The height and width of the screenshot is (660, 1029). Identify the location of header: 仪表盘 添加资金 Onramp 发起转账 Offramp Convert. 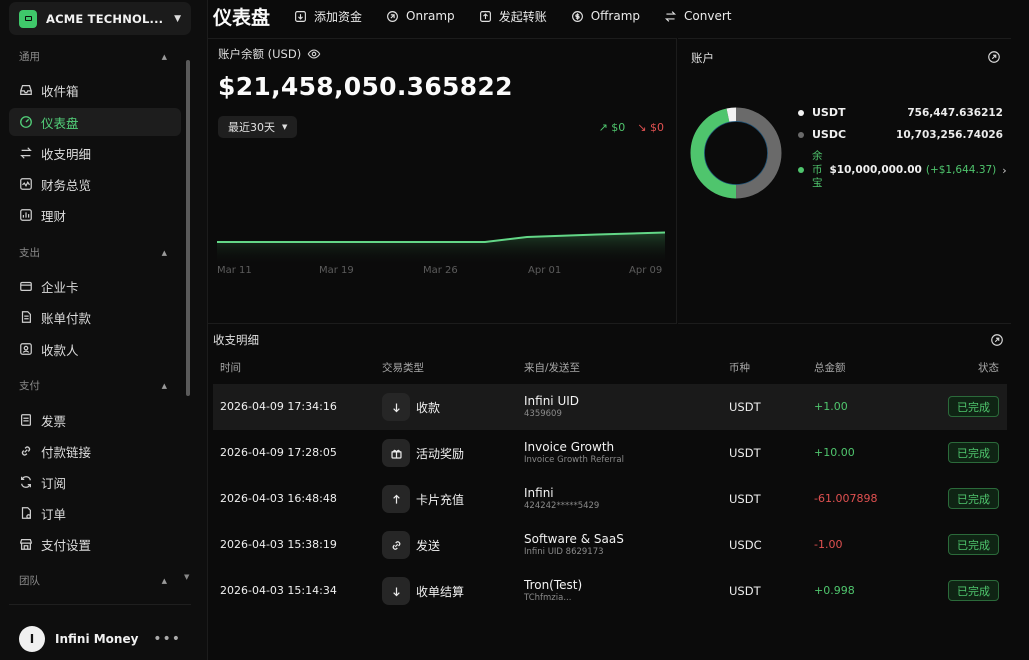
(618, 16).